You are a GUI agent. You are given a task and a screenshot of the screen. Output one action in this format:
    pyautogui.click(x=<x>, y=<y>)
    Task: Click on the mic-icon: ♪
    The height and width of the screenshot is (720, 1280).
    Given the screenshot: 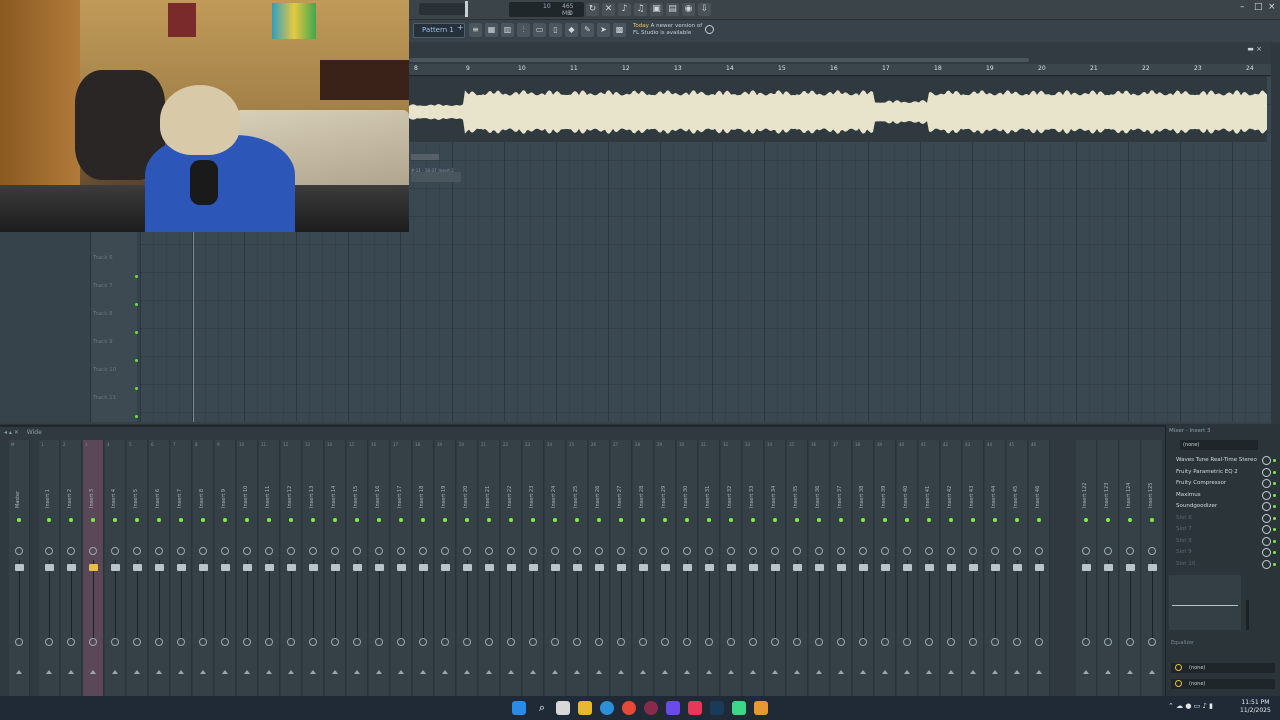 What is the action you would take?
    pyautogui.click(x=624, y=9)
    